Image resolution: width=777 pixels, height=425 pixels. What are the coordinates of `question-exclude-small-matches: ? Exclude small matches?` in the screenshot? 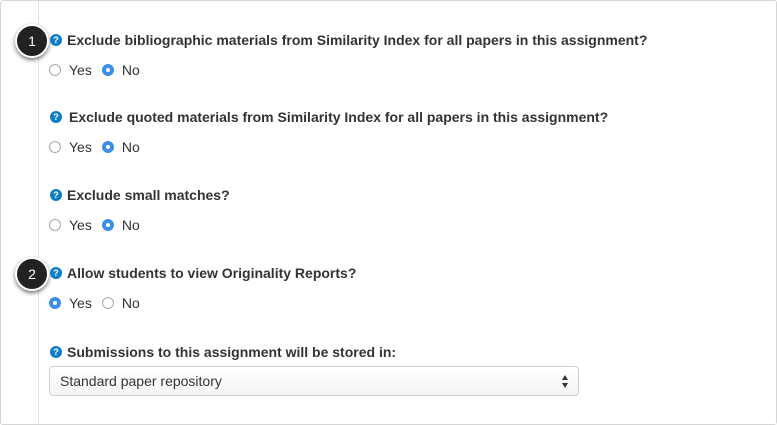 It's located at (140, 195).